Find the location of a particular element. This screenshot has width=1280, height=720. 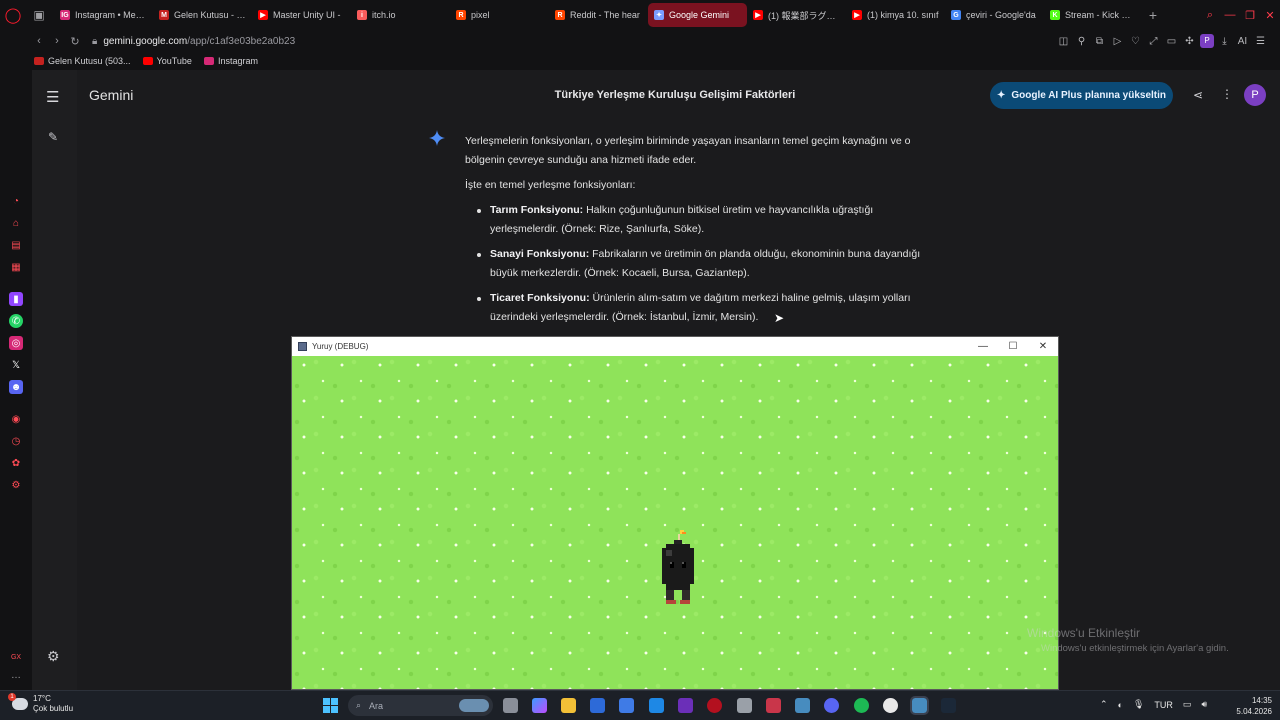

tab-label: (1) 報業部ラグトレ is located at coordinates (804, 15).